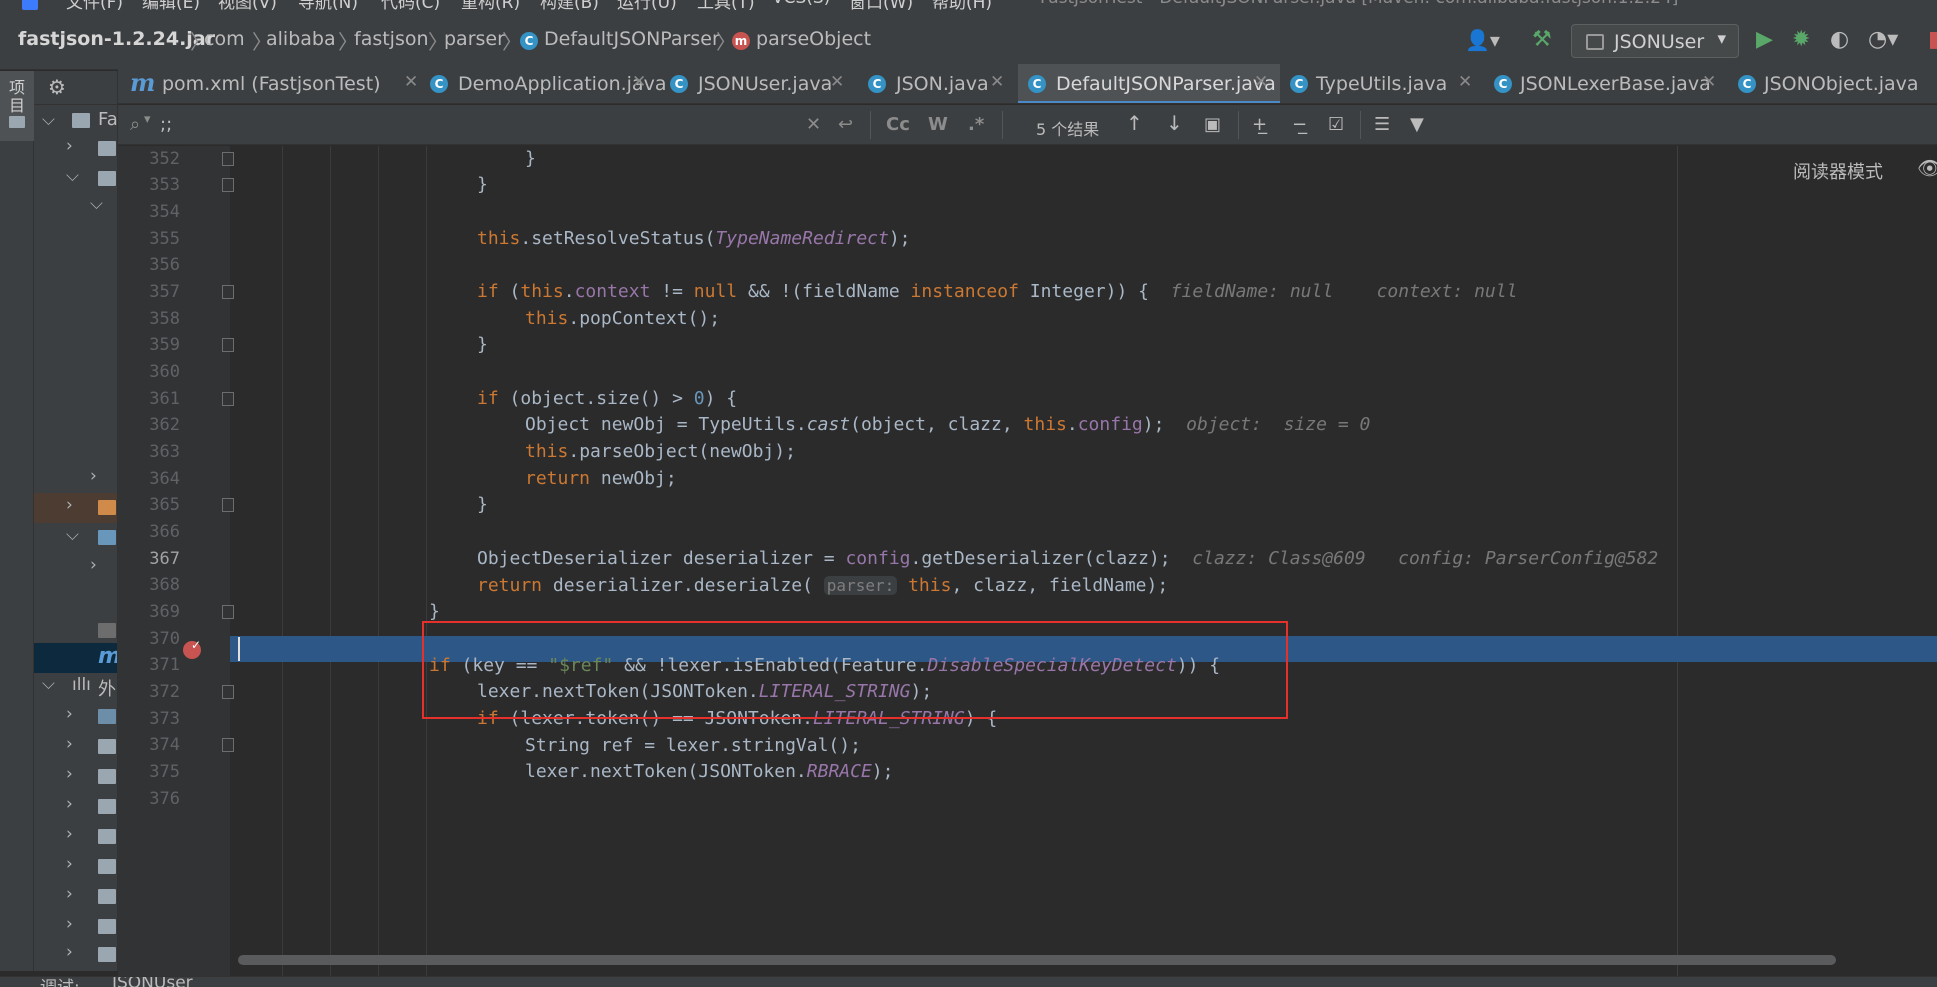  What do you see at coordinates (224, 39) in the screenshot?
I see `breadcrumb-com: com` at bounding box center [224, 39].